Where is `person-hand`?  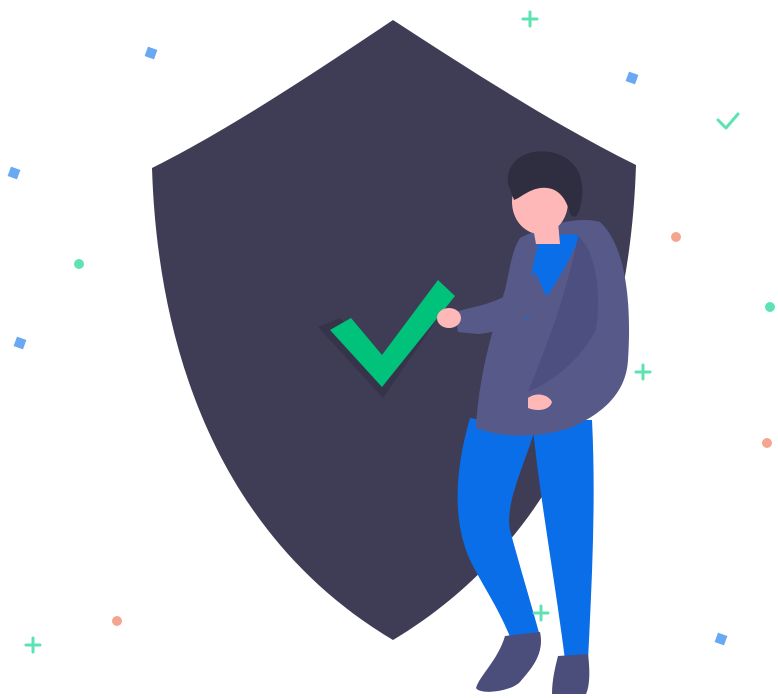 person-hand is located at coordinates (449, 318).